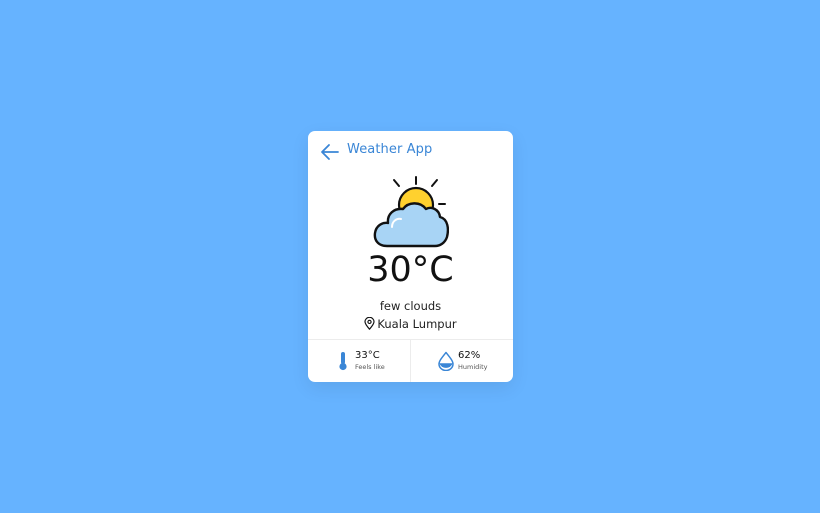 The width and height of the screenshot is (820, 513). What do you see at coordinates (410, 270) in the screenshot?
I see `temperature: 30°C` at bounding box center [410, 270].